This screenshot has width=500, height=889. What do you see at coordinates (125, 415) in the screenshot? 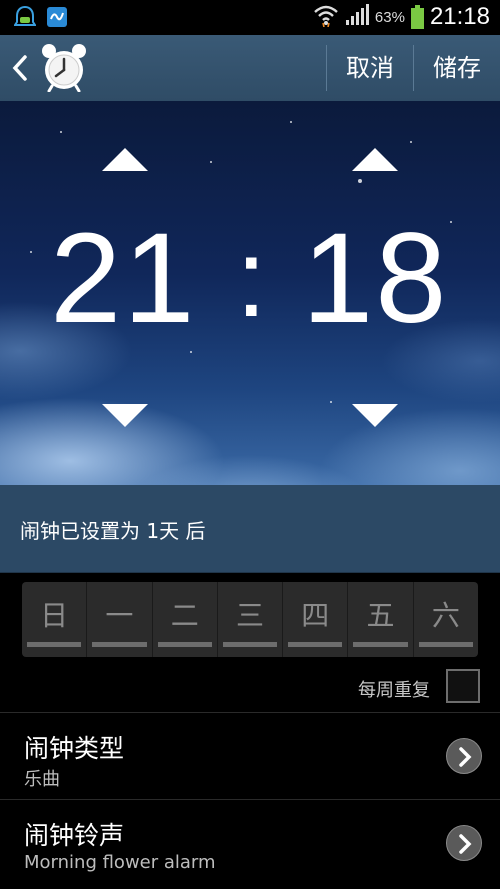
I see `hour-decrease-button` at bounding box center [125, 415].